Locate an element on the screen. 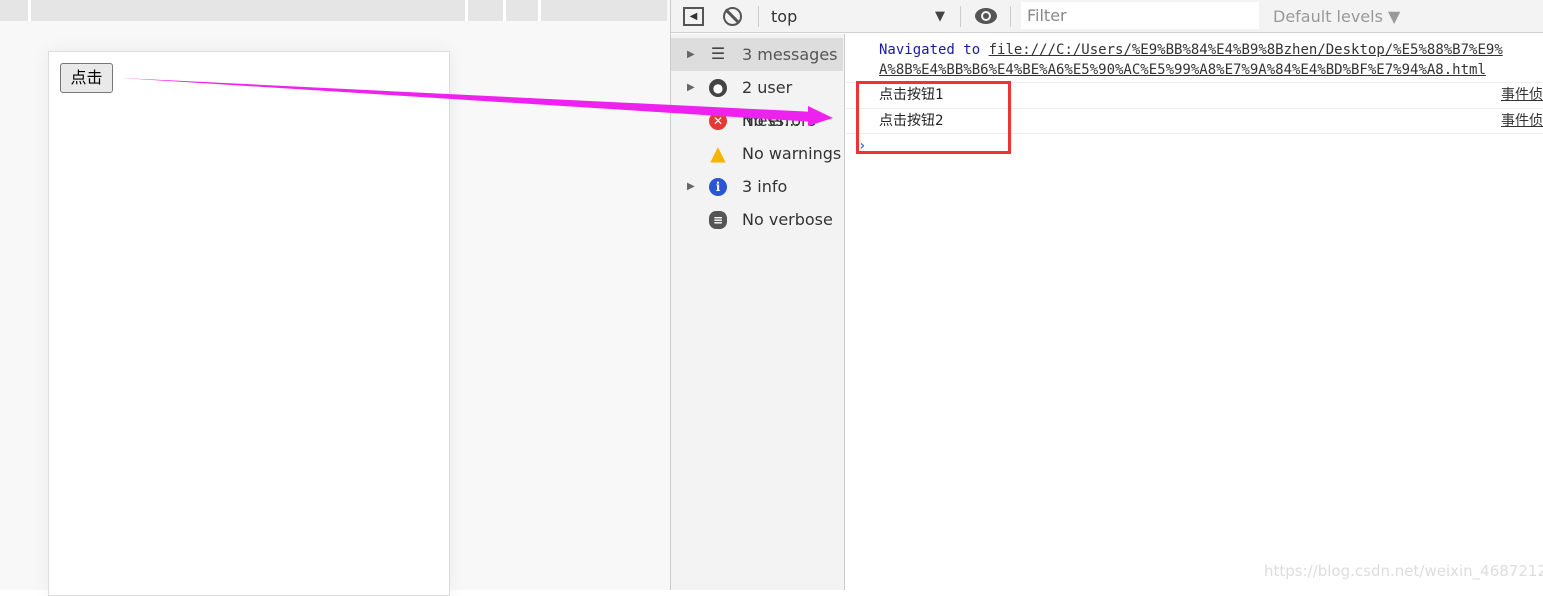 This screenshot has width=1543, height=596. arrow-shaft is located at coordinates (468, 100).